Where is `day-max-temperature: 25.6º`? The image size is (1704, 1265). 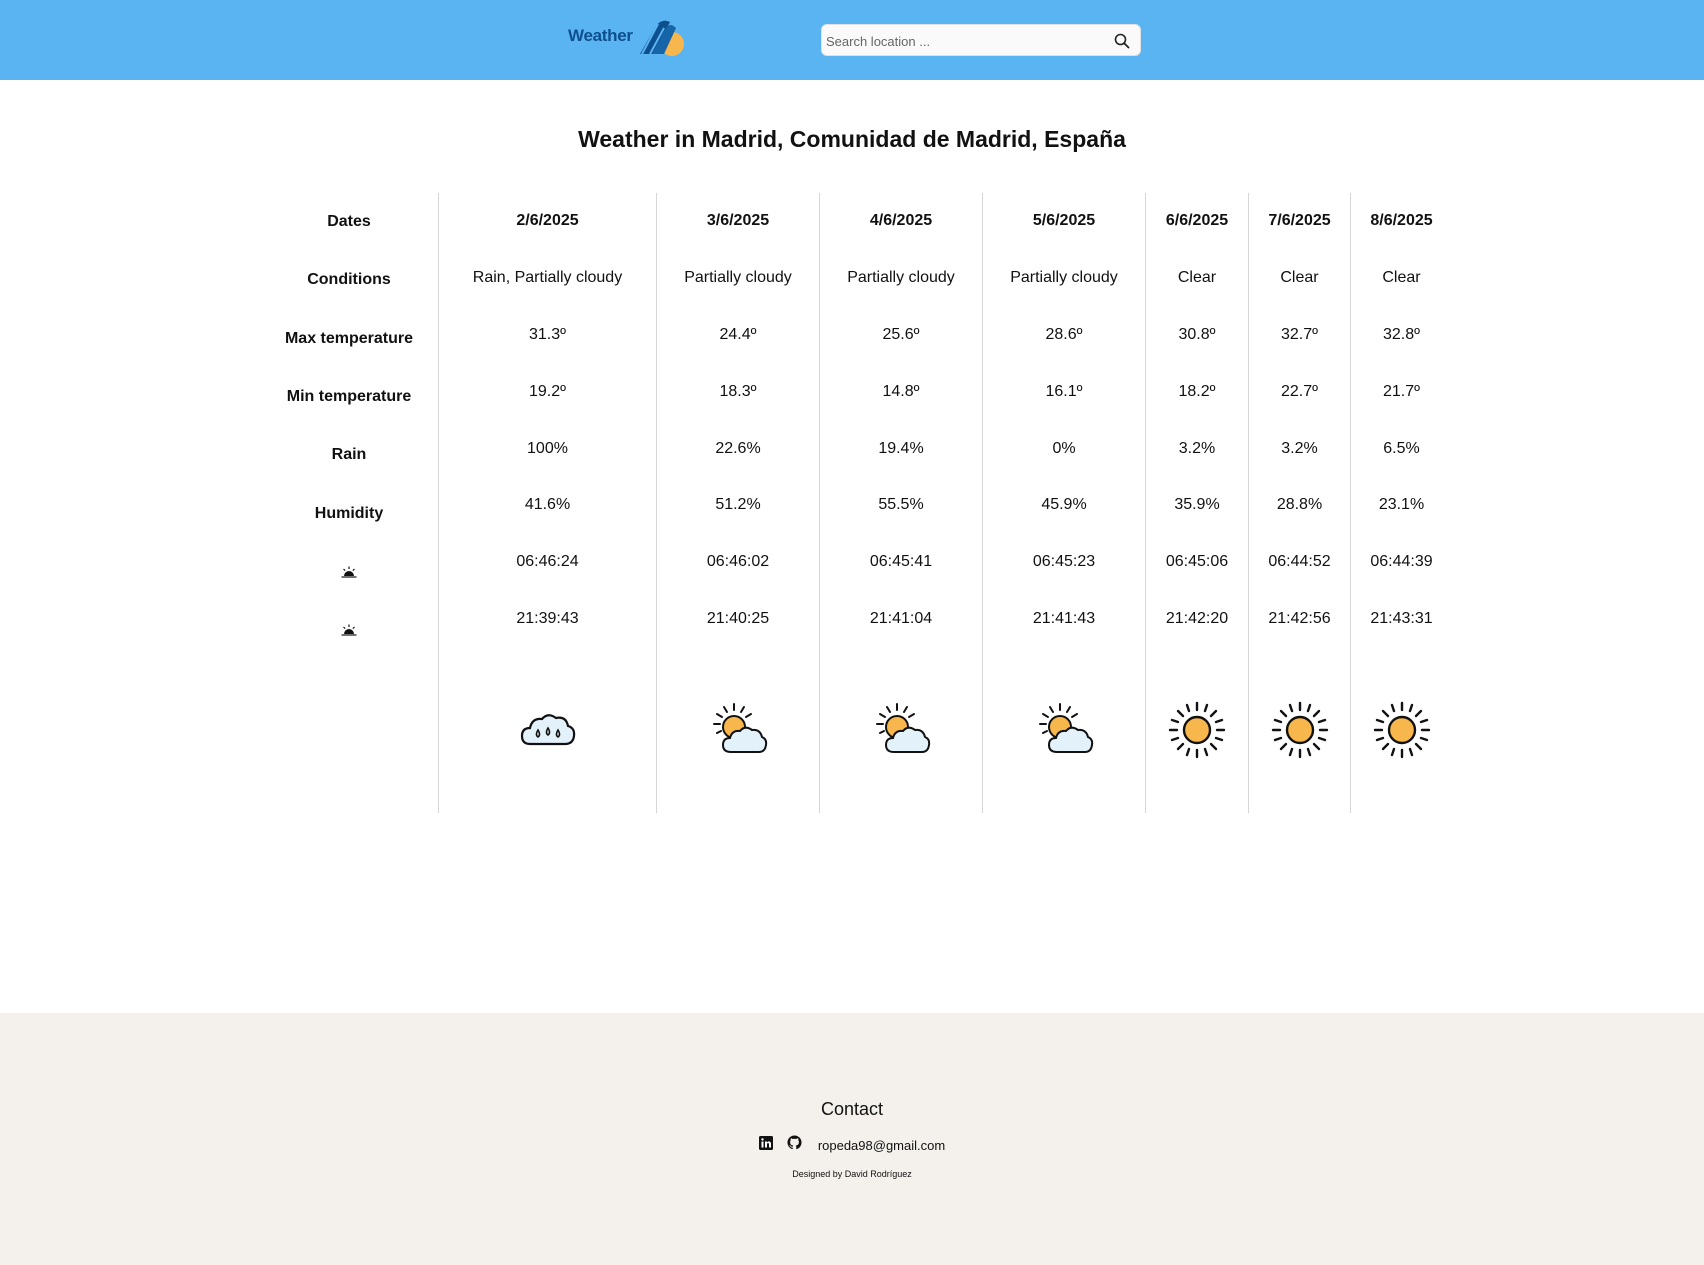
day-max-temperature: 25.6º is located at coordinates (901, 334).